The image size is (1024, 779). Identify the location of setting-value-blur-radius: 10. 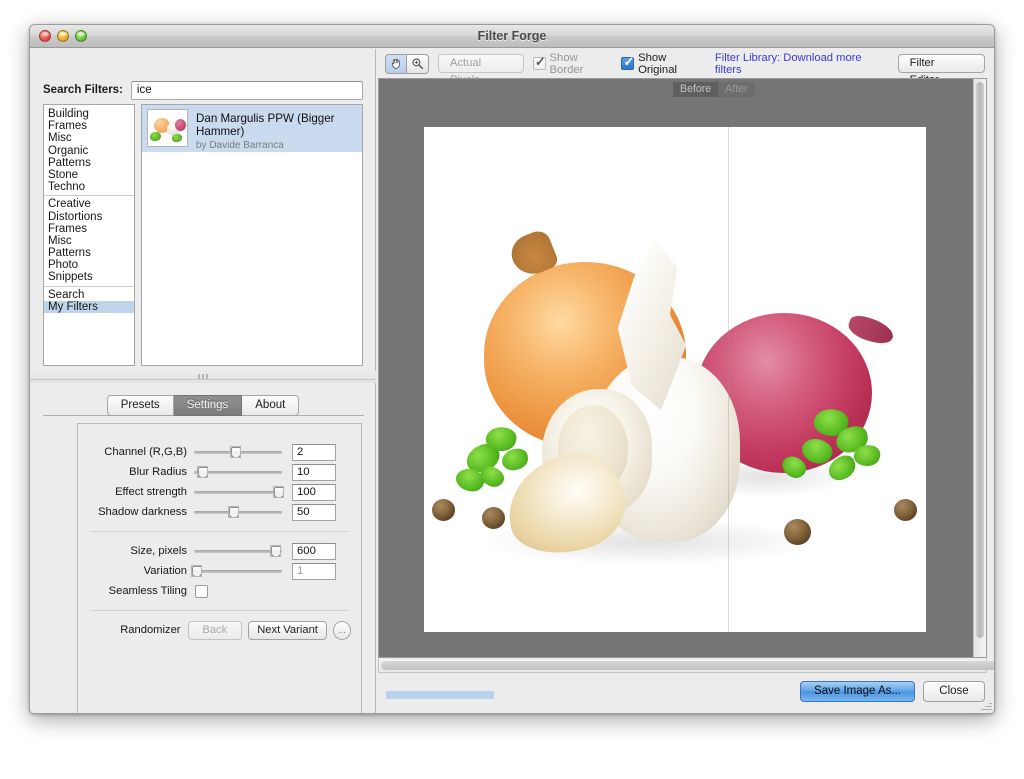
(314, 472).